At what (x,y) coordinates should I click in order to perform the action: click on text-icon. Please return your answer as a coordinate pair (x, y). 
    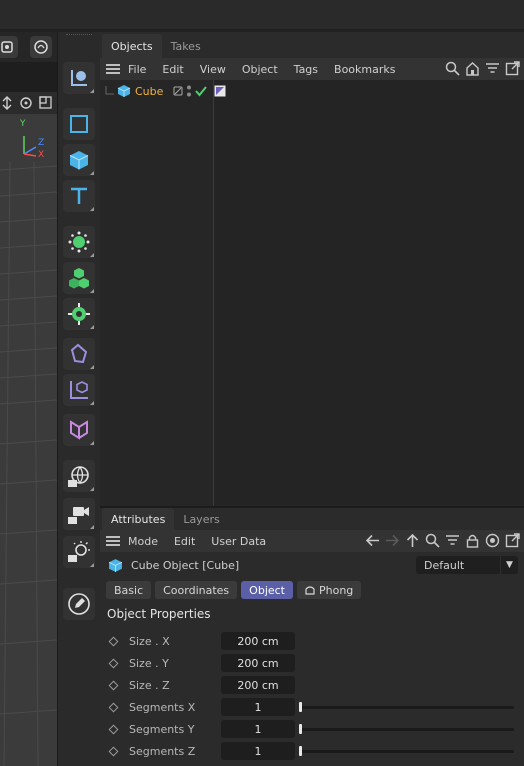
    Looking at the image, I should click on (79, 196).